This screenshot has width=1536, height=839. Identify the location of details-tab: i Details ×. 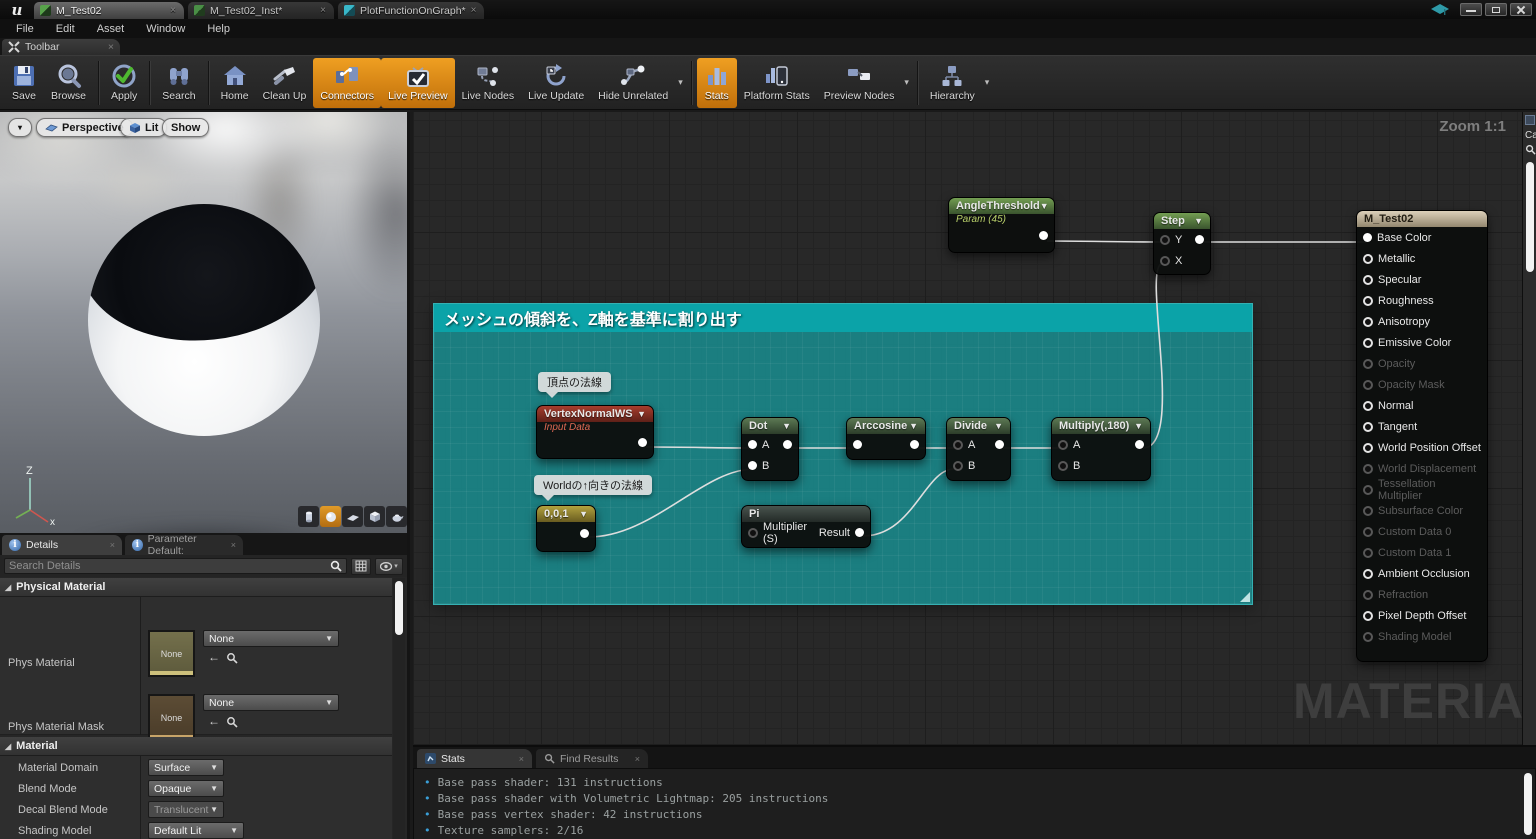
(62, 545).